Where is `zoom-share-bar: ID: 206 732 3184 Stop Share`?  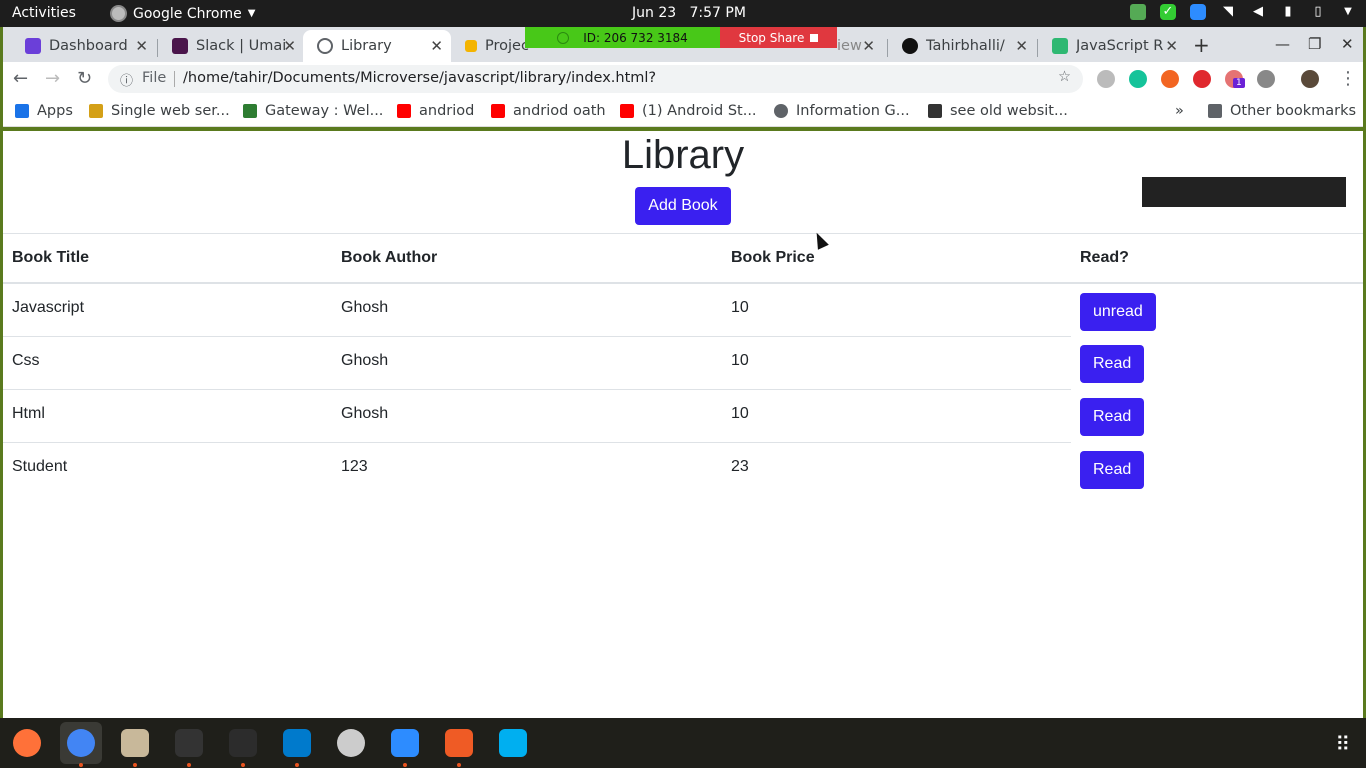 zoom-share-bar: ID: 206 732 3184 Stop Share is located at coordinates (681, 37).